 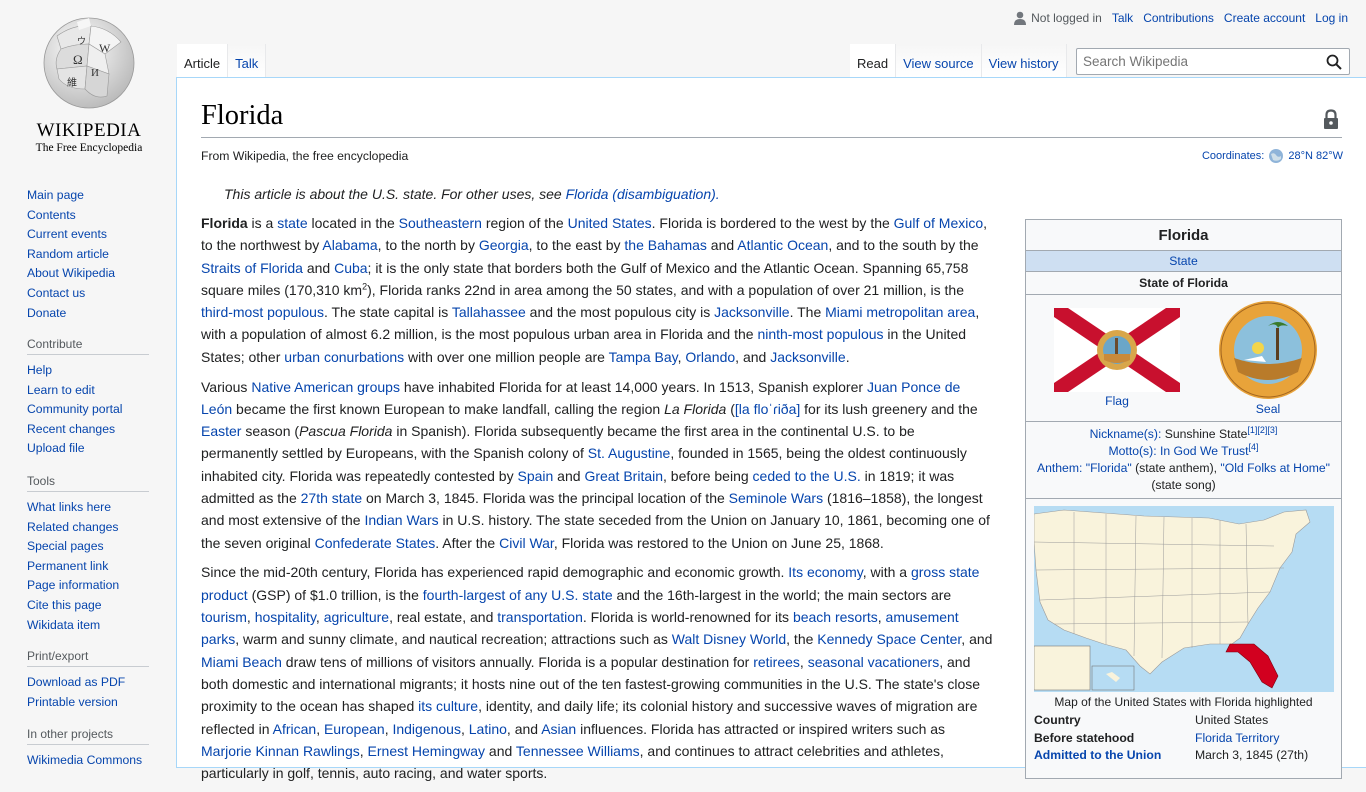 I want to click on contribute-recent: Recent changes, so click(x=71, y=429).